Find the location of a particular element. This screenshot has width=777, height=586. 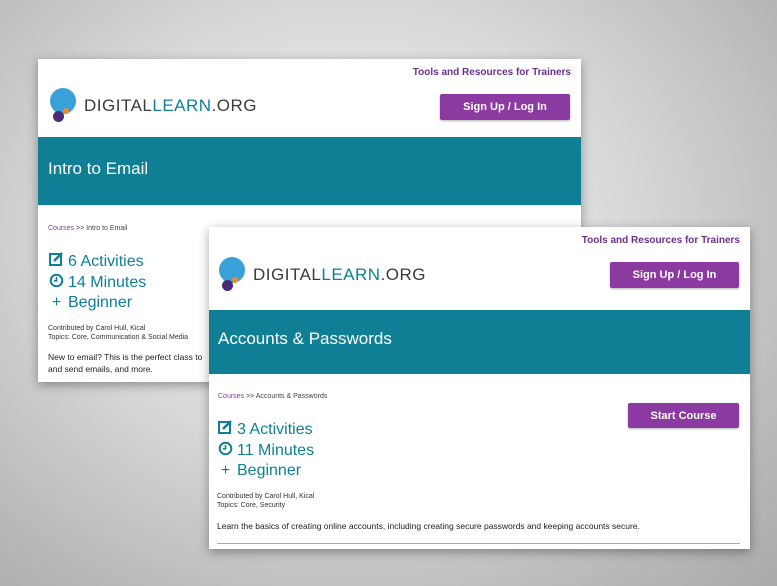

course-title: Intro to Email is located at coordinates (98, 168).